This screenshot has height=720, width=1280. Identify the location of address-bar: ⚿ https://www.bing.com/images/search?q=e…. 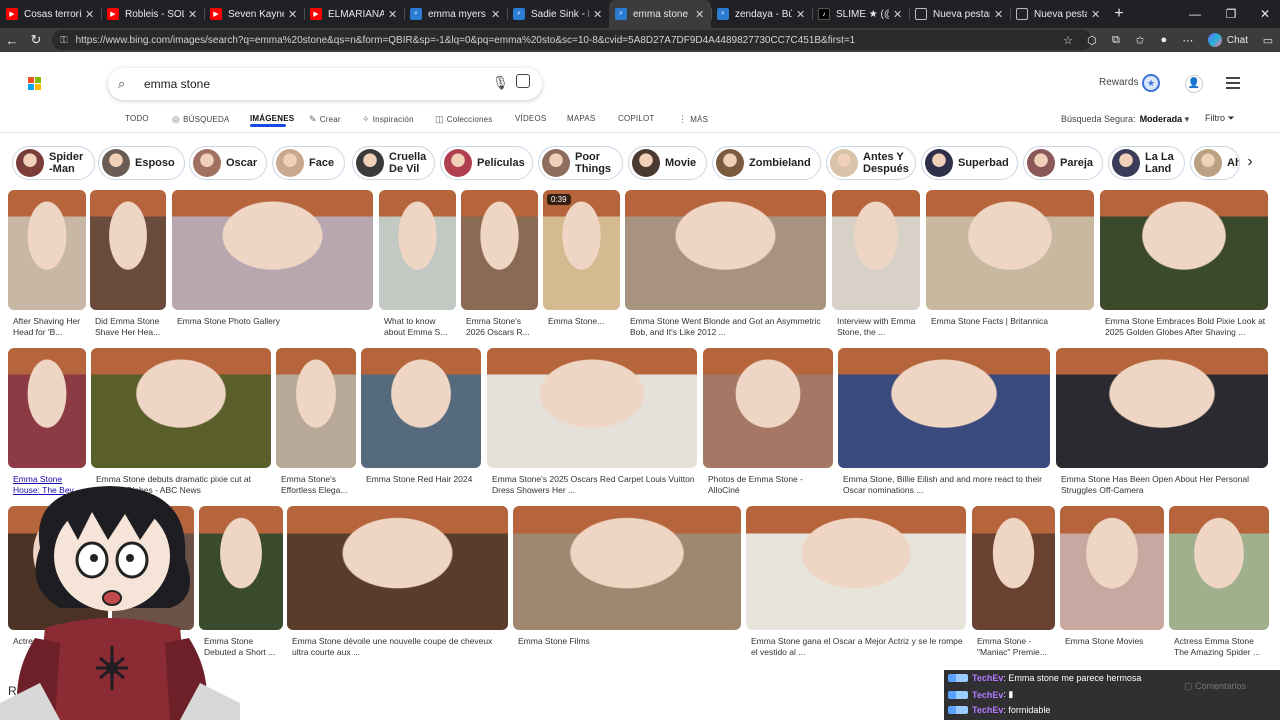
(572, 40).